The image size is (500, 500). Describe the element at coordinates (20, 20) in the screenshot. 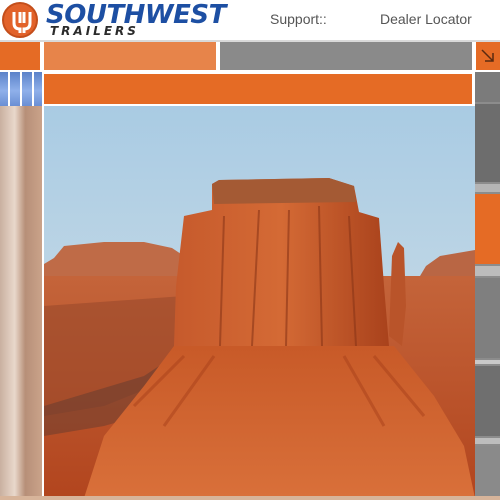

I see `logo-icon` at that location.